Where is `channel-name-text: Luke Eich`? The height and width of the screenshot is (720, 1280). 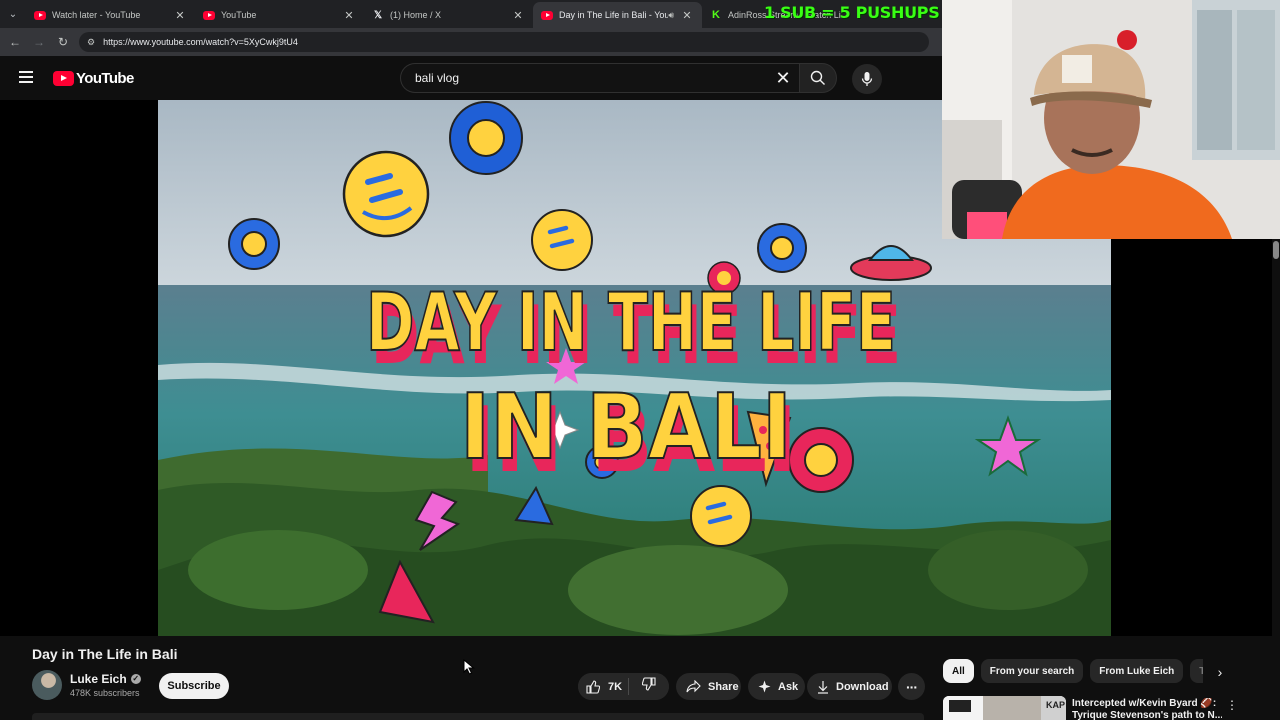
channel-name-text: Luke Eich is located at coordinates (98, 679).